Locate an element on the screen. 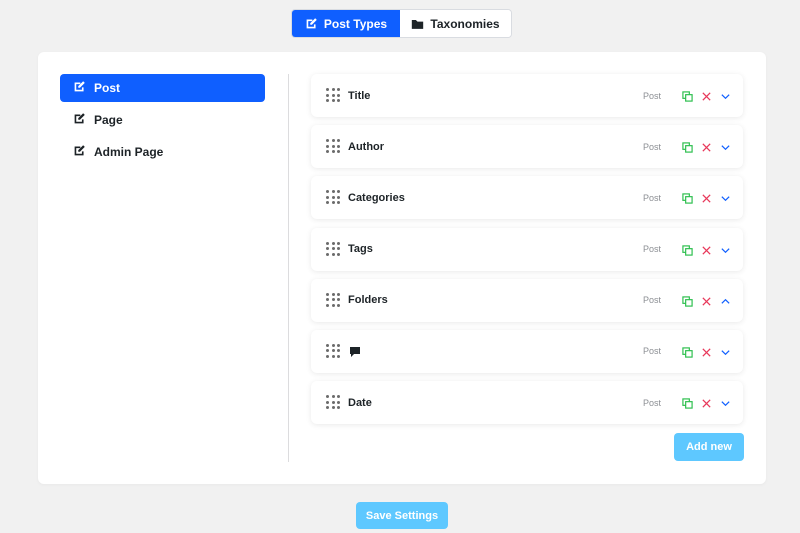 The height and width of the screenshot is (533, 800). sidebar-item-admin-page: Admin Page is located at coordinates (162, 152).